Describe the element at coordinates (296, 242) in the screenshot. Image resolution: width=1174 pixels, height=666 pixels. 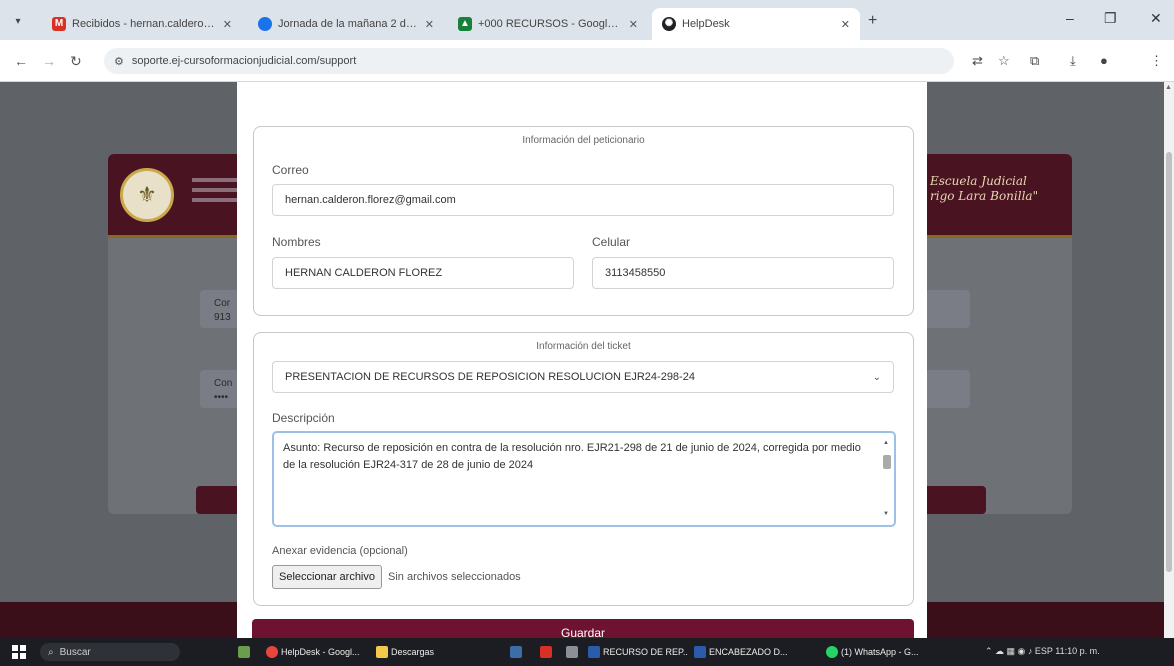
I see `names-label: Nombres` at that location.